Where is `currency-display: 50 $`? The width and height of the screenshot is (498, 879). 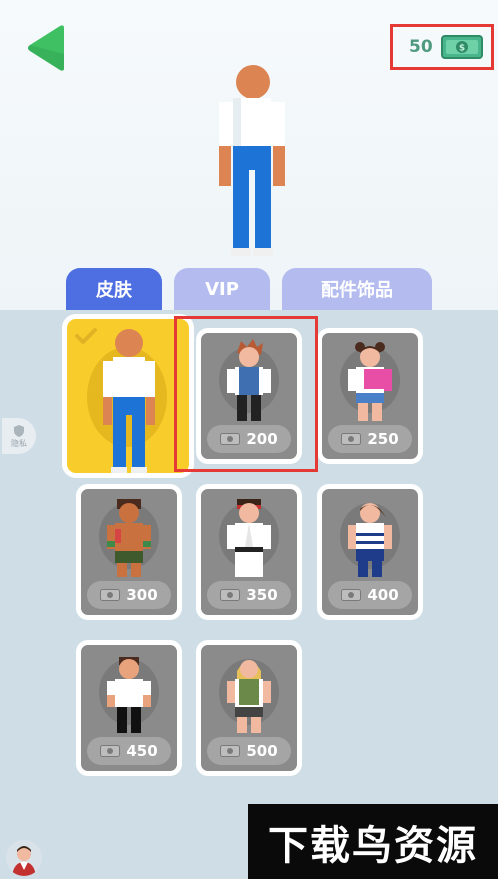 currency-display: 50 $ is located at coordinates (442, 47).